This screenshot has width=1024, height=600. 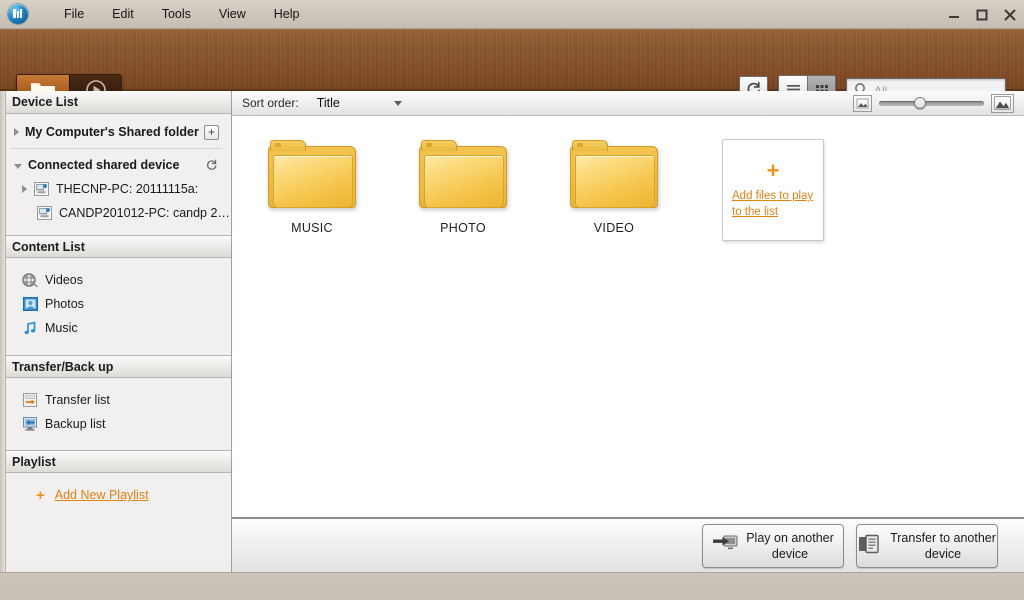 What do you see at coordinates (954, 15) in the screenshot?
I see `minimize-icon` at bounding box center [954, 15].